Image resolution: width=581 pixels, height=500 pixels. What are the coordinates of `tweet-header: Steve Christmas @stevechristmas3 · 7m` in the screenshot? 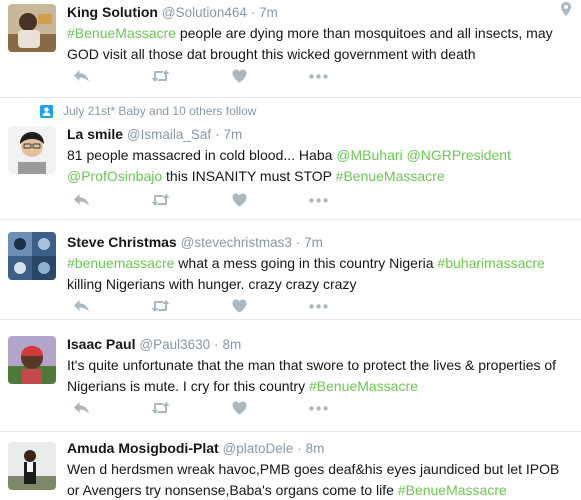 It's located at (319, 242).